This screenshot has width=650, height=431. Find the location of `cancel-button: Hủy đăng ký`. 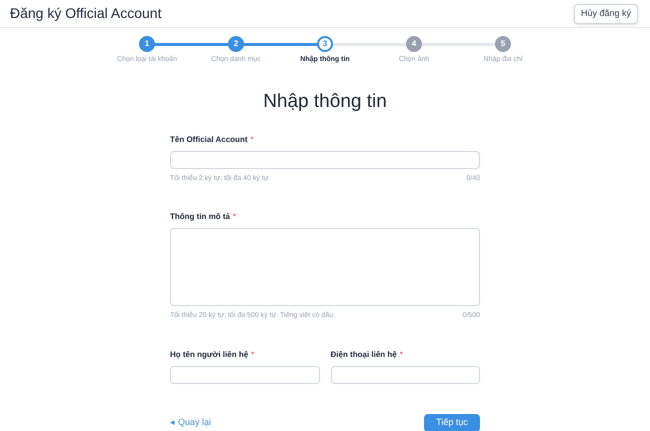

cancel-button: Hủy đăng ký is located at coordinates (606, 14).